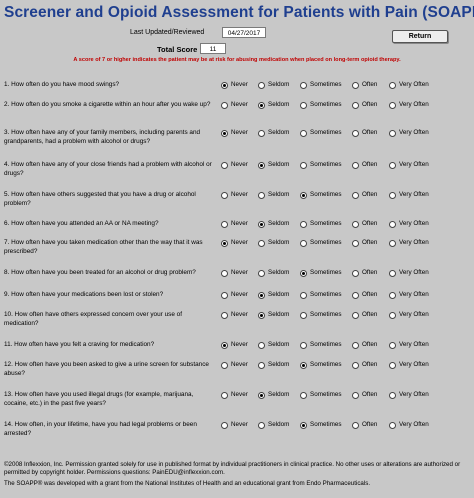  I want to click on total-score-field: 11, so click(213, 48).